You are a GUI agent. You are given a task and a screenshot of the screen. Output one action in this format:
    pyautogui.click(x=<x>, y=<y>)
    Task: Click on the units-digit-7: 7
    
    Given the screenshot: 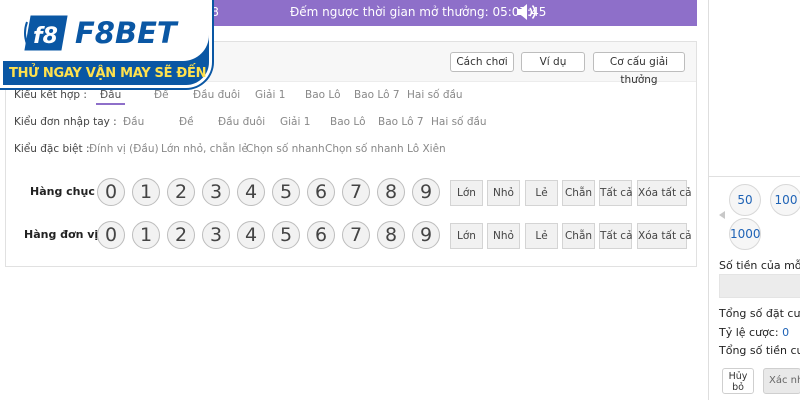 What is the action you would take?
    pyautogui.click(x=356, y=235)
    